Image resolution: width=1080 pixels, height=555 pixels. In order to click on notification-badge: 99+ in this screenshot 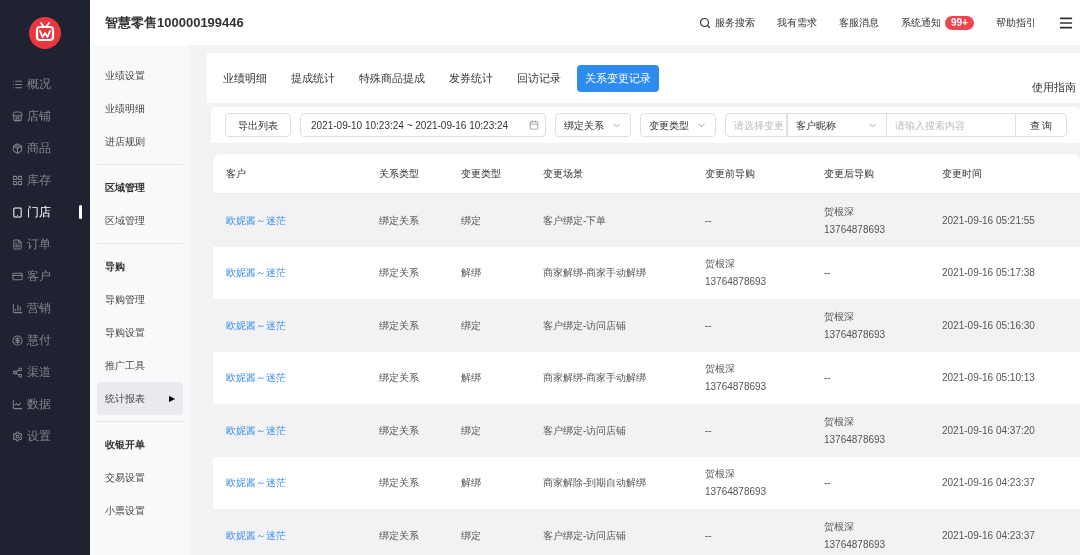, I will do `click(959, 22)`.